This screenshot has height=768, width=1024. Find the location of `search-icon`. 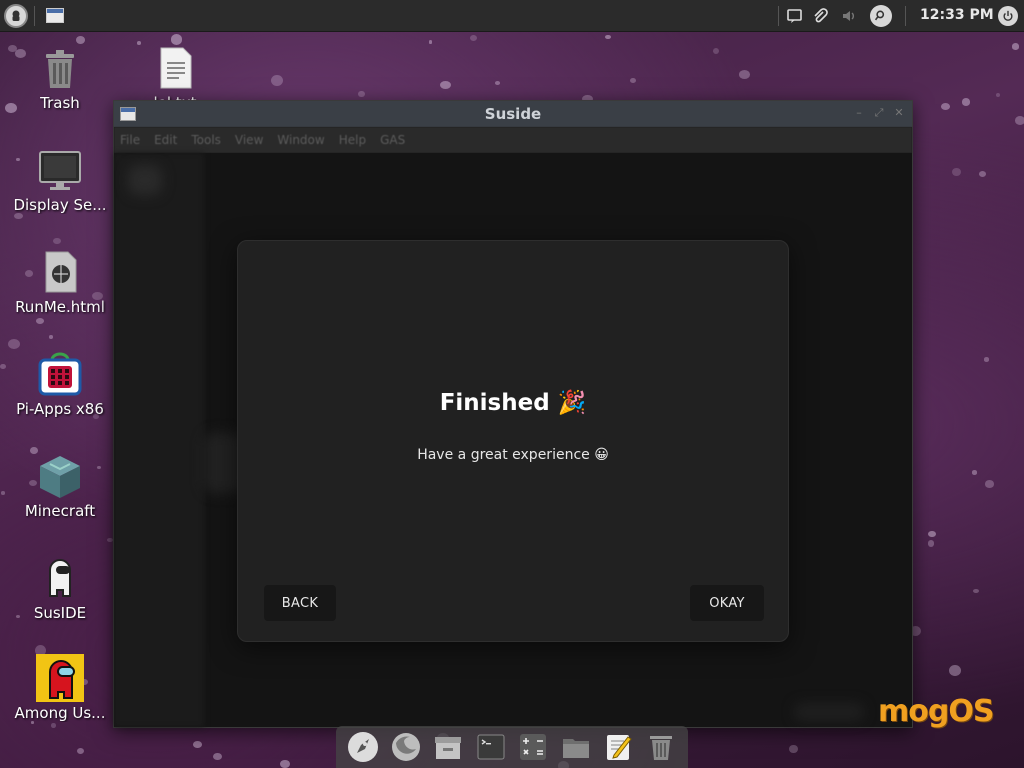

search-icon is located at coordinates (881, 16).